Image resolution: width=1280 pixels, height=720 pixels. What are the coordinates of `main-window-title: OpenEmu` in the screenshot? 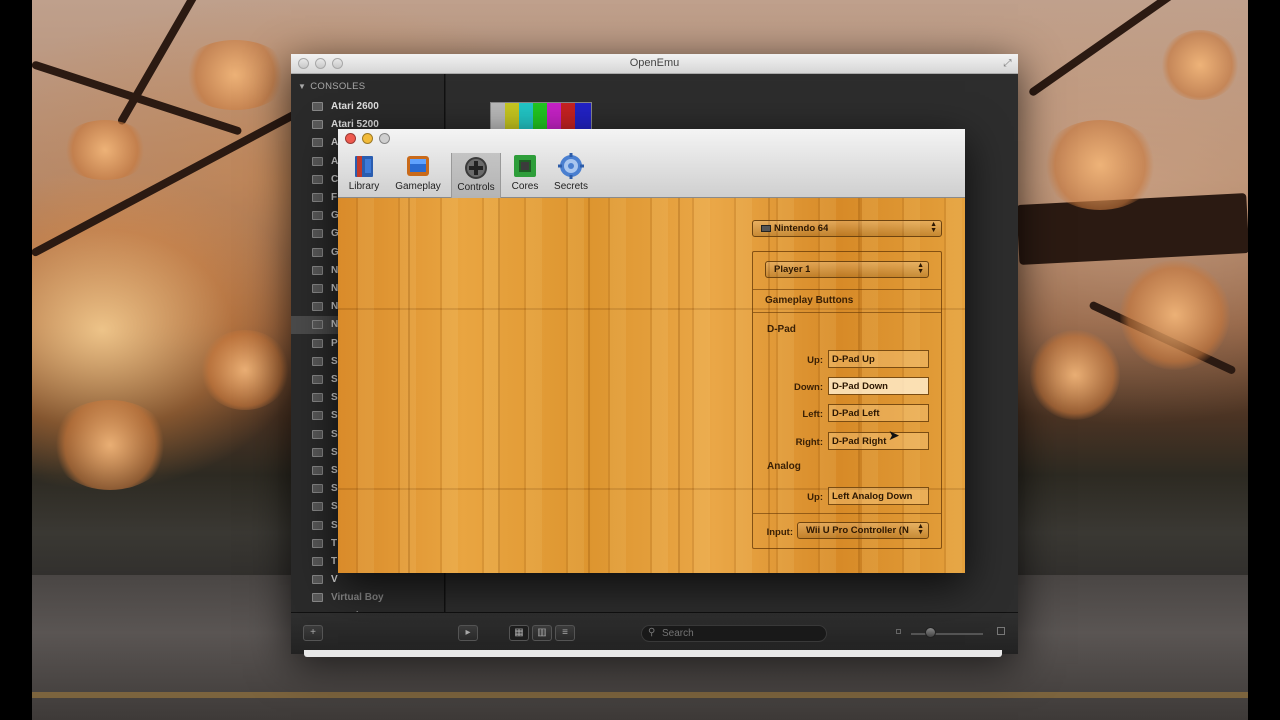 It's located at (654, 63).